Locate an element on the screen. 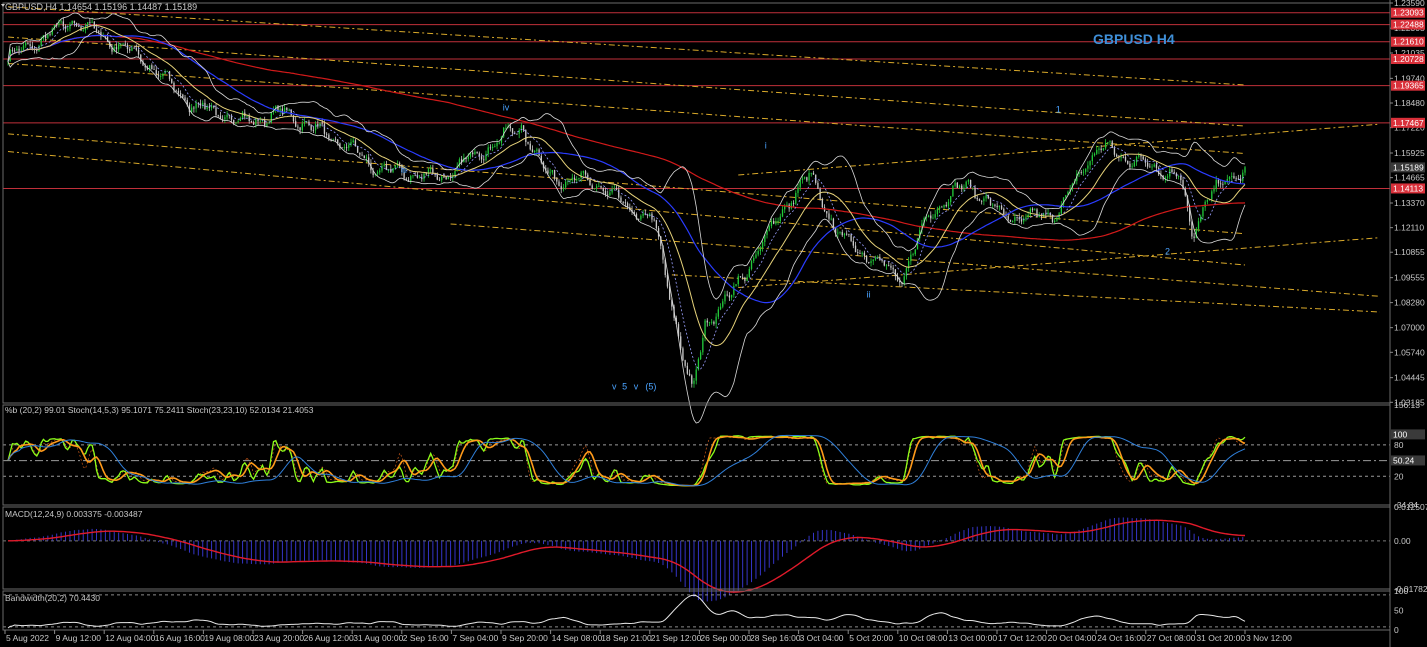 The width and height of the screenshot is (1427, 647). macd-title: MACD(12,24,9) 0.003375 -0.003487 is located at coordinates (74, 514).